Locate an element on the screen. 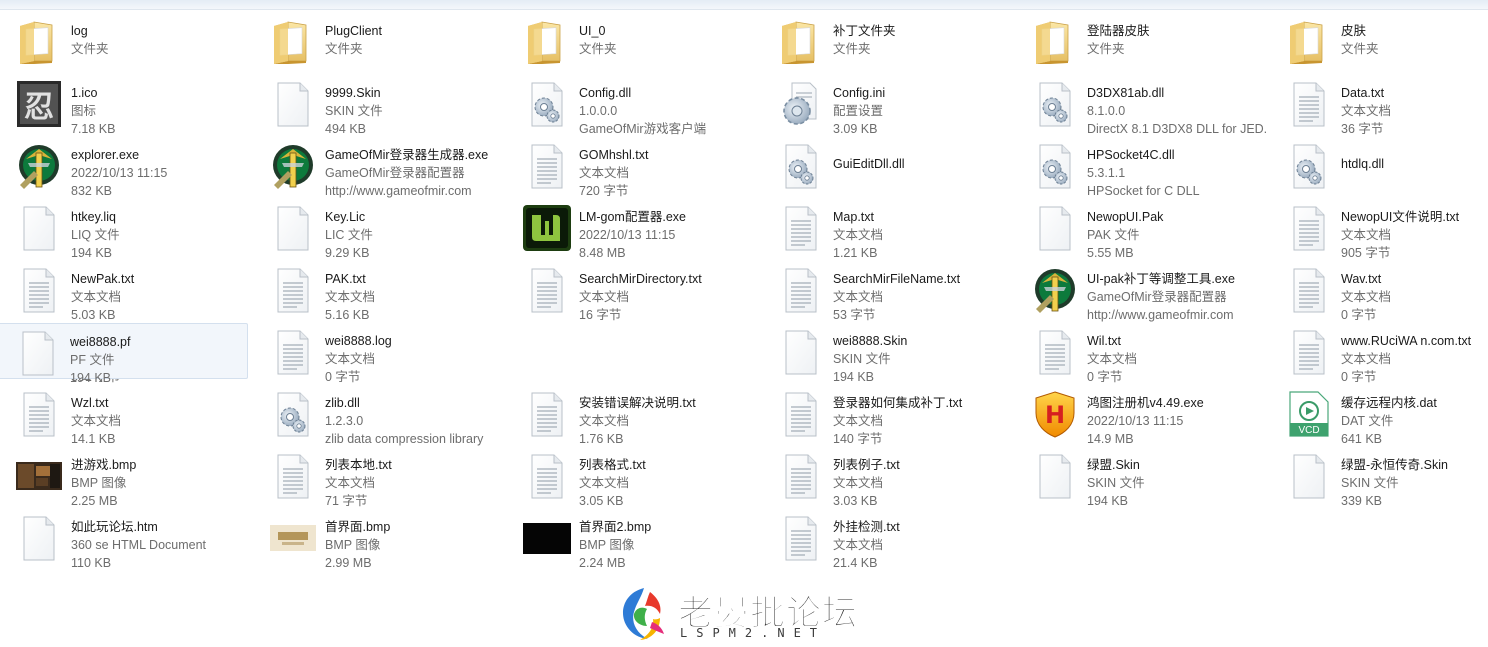 The image size is (1488, 647). file-item: 首界面2.bmp BMP 图像 2.24 MB is located at coordinates (633, 539).